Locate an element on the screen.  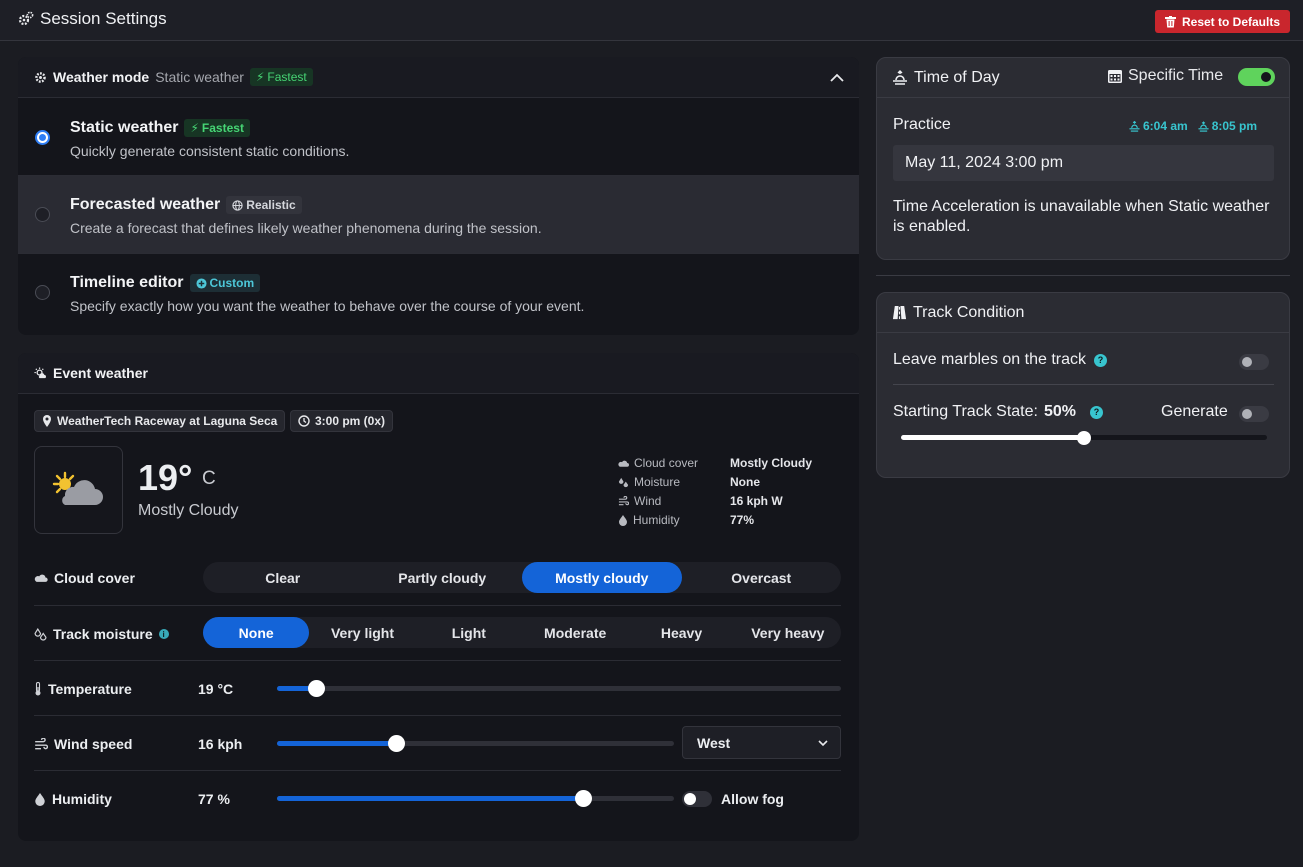
session-name: Practice is located at coordinates (922, 124).